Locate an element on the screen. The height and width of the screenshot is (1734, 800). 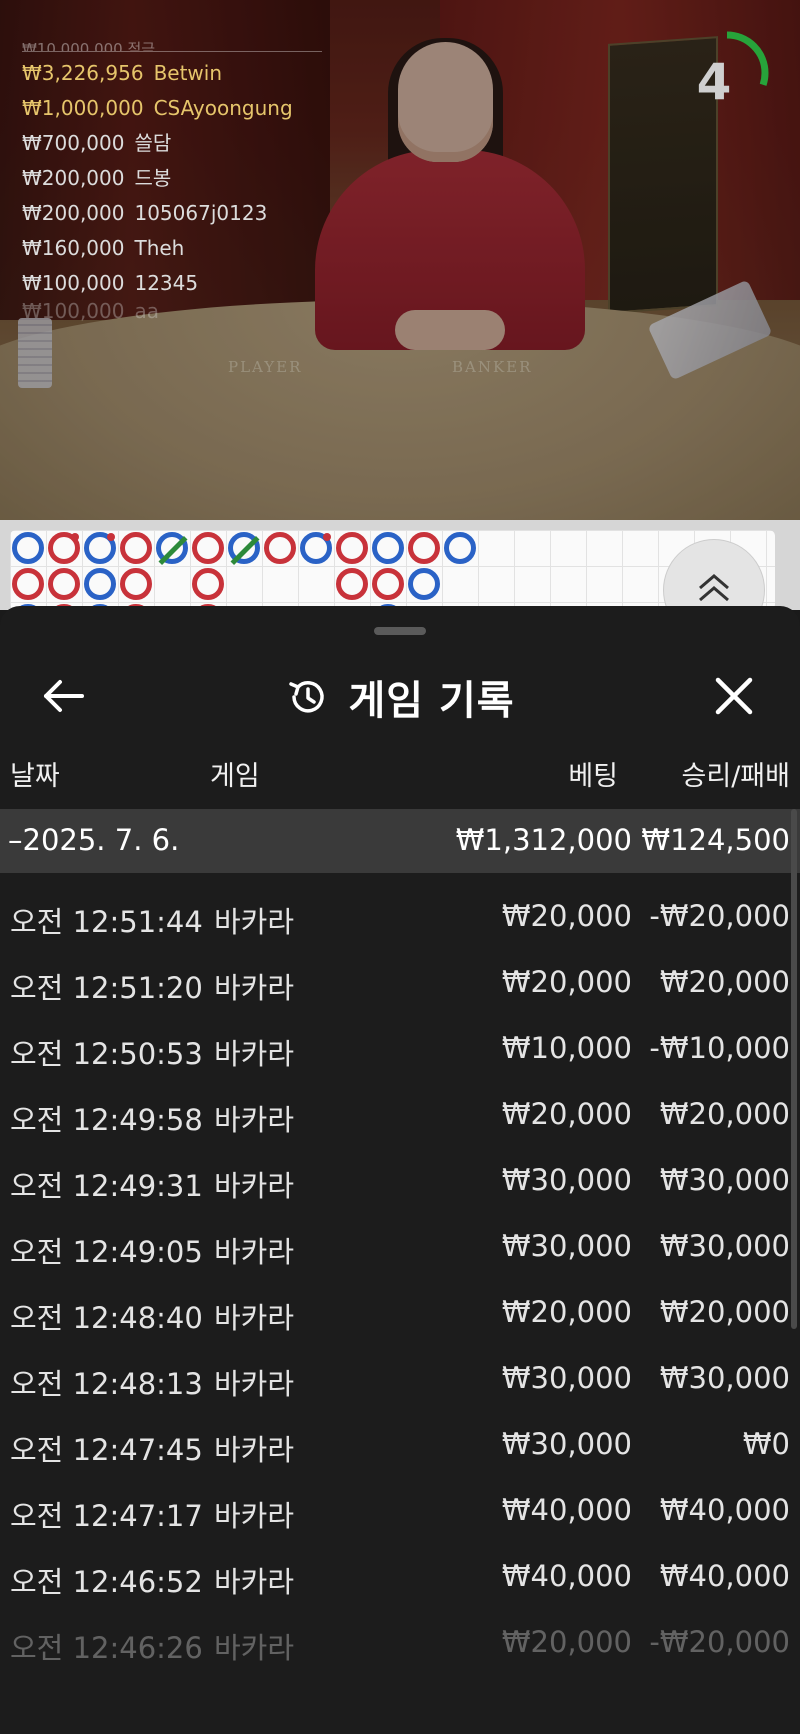
history-scrollbar is located at coordinates (794, 1069).